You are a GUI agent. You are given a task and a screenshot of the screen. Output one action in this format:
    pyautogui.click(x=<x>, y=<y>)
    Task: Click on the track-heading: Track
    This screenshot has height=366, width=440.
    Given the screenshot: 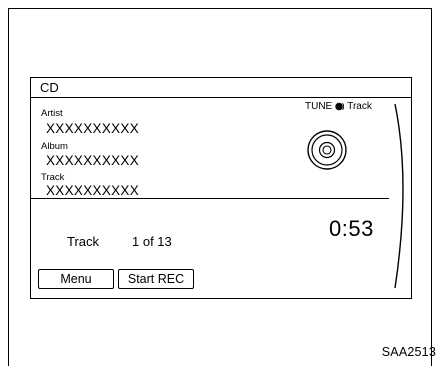 What is the action you would take?
    pyautogui.click(x=83, y=241)
    